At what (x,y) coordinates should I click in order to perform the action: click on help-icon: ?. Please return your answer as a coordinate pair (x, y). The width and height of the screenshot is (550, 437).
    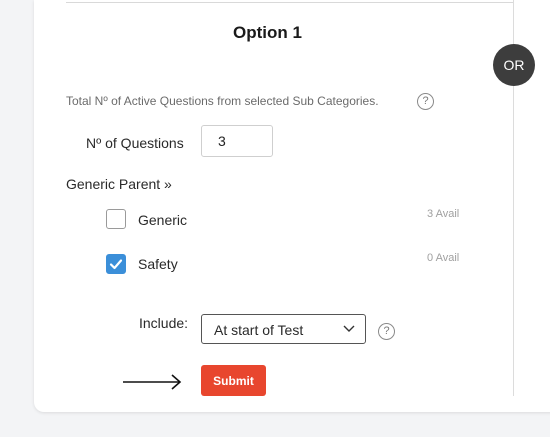
    Looking at the image, I should click on (425, 101).